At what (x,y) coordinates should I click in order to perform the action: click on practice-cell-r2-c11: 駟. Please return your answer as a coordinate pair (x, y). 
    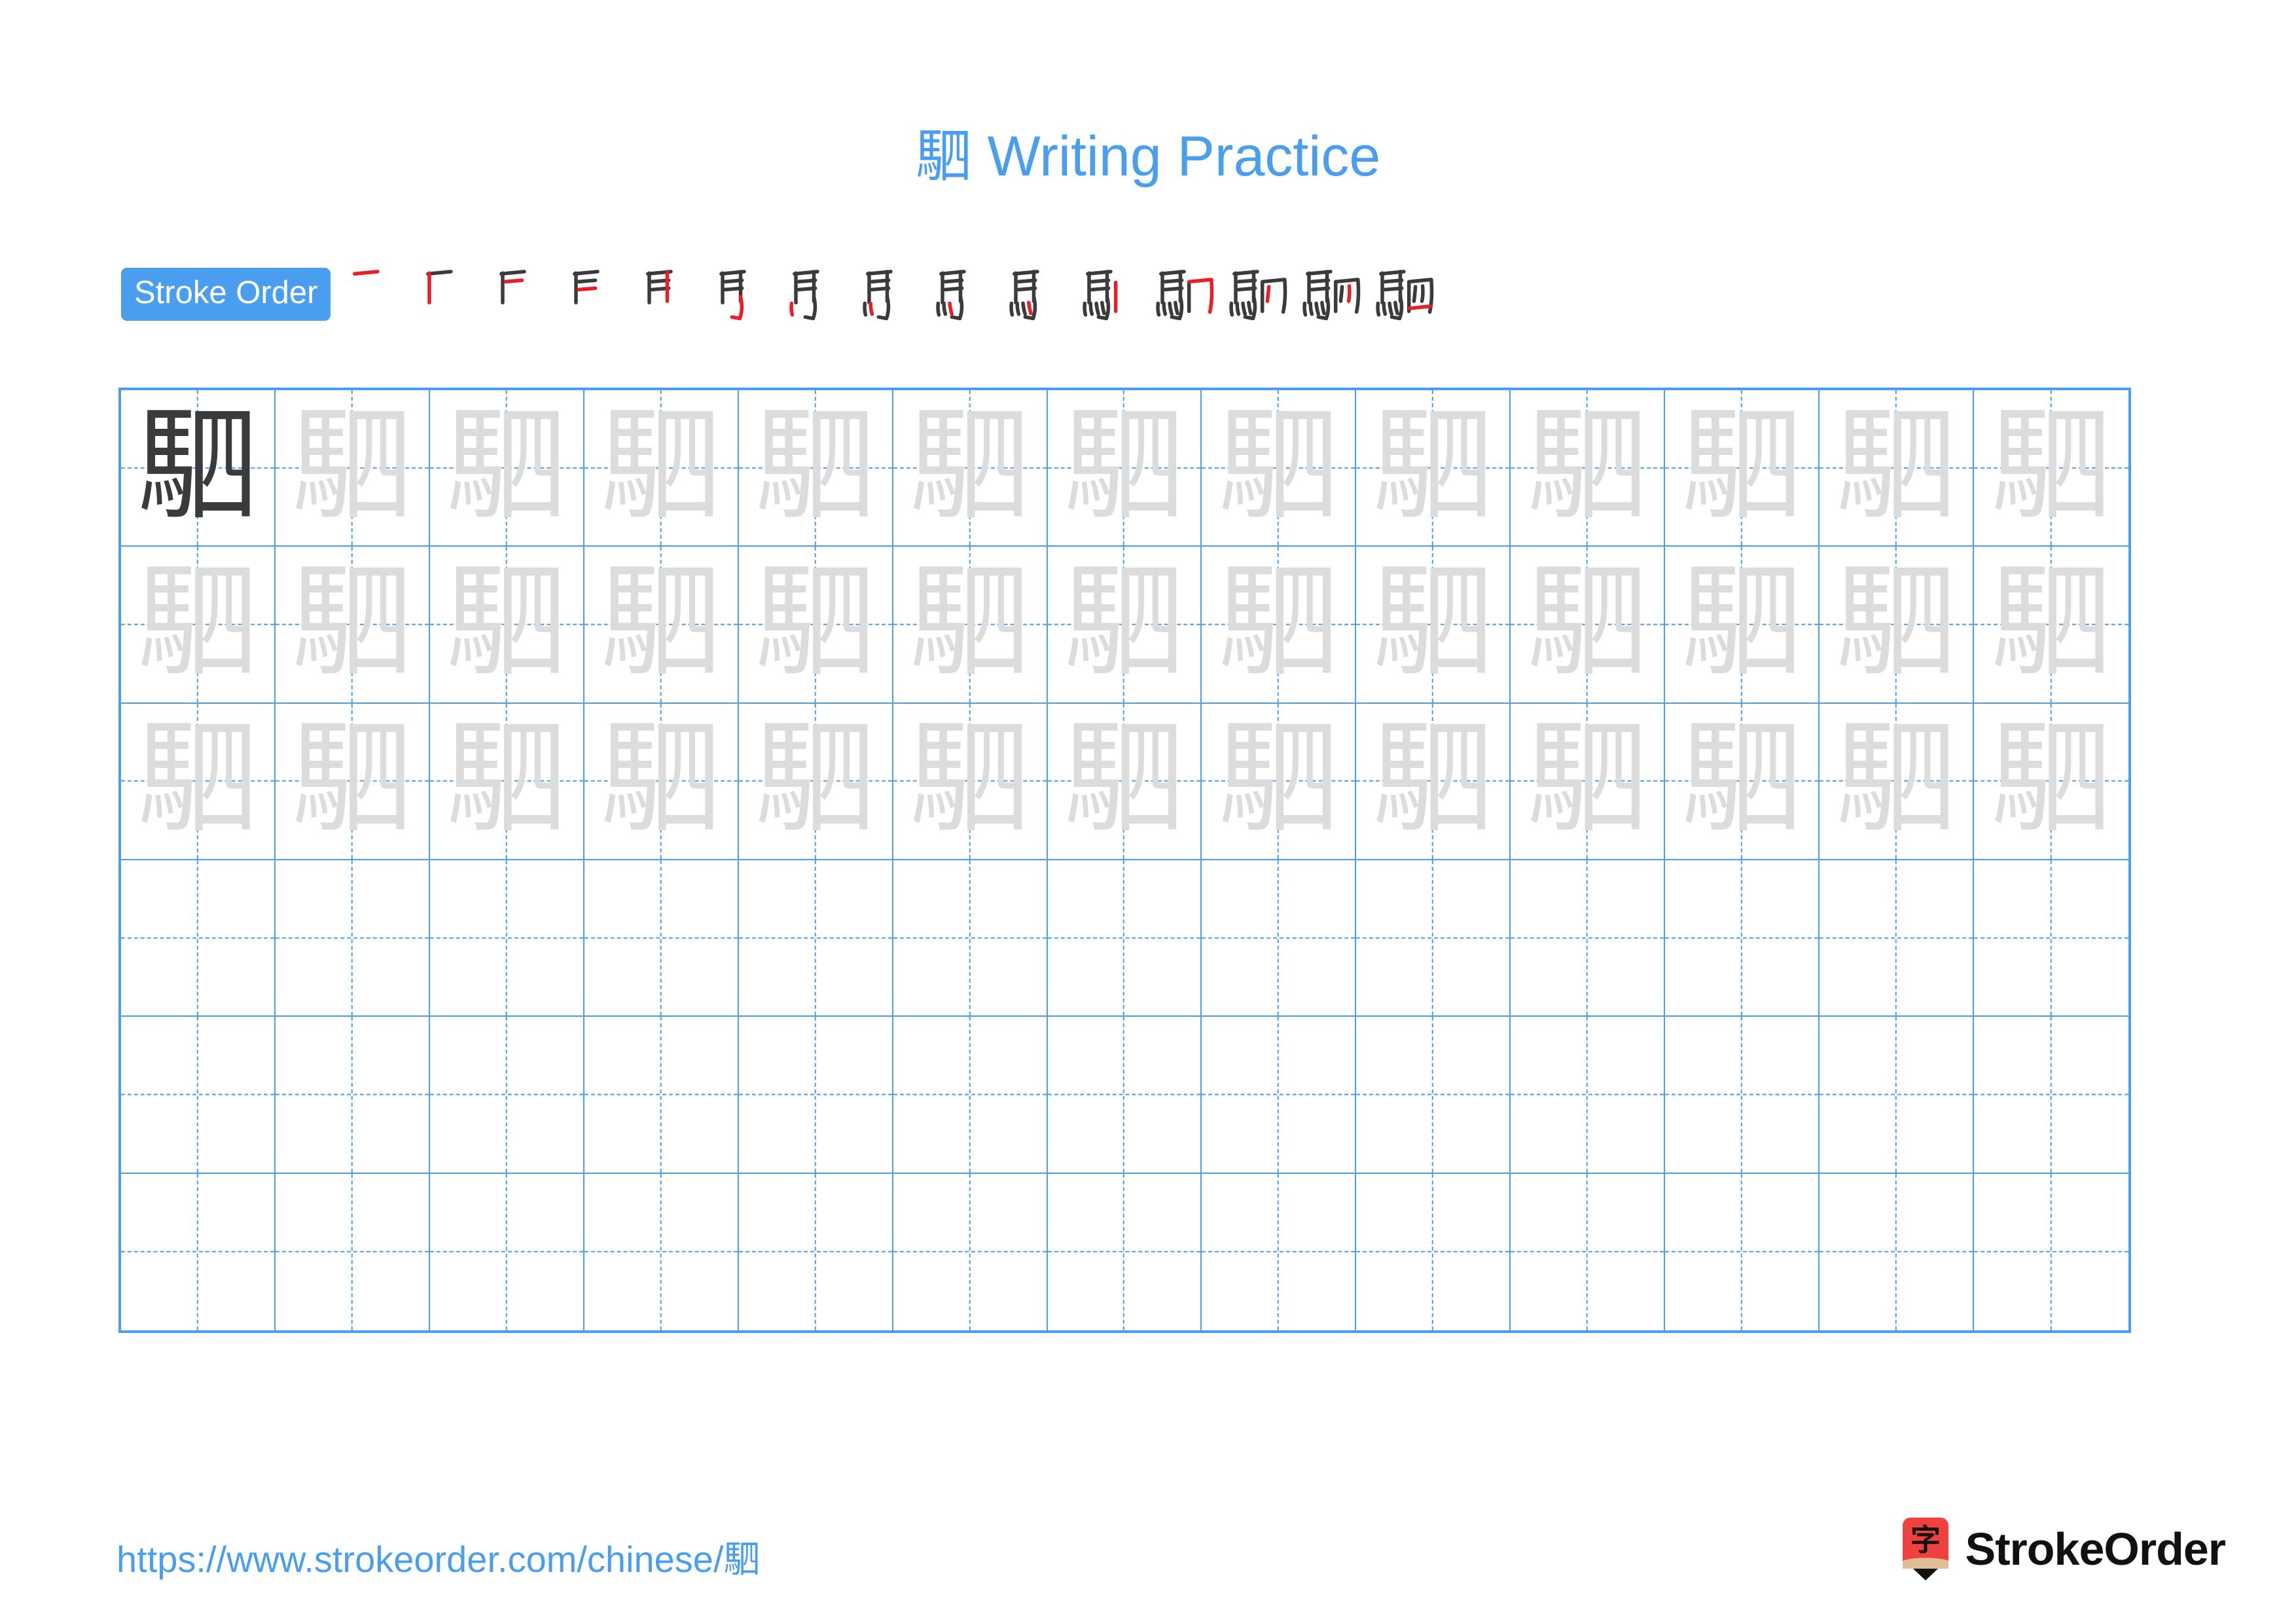
    Looking at the image, I should click on (1742, 625).